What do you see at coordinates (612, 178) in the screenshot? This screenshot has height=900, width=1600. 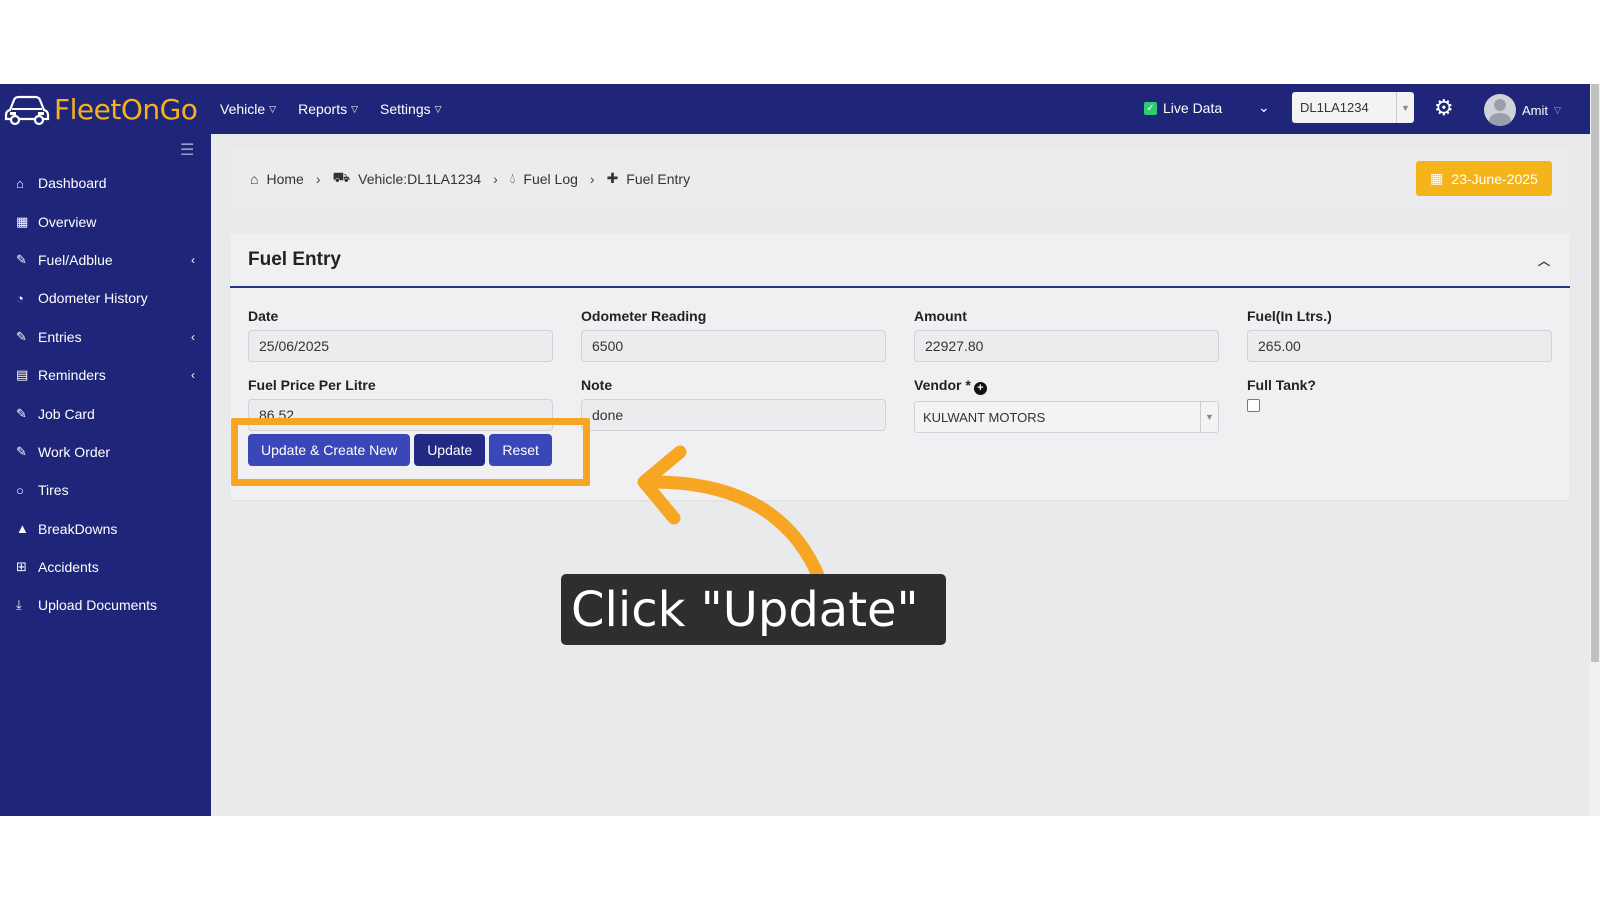 I see `plus-icon: ✚` at bounding box center [612, 178].